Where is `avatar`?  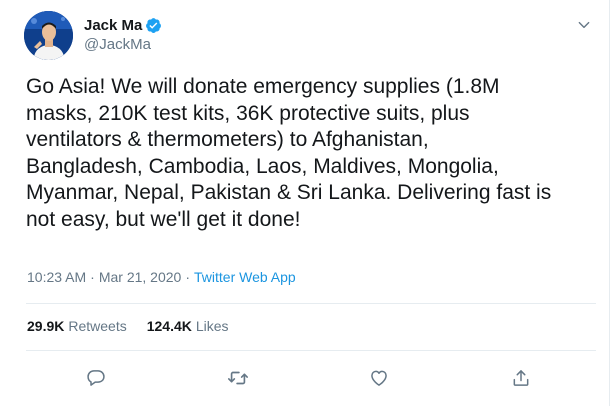 avatar is located at coordinates (48, 35).